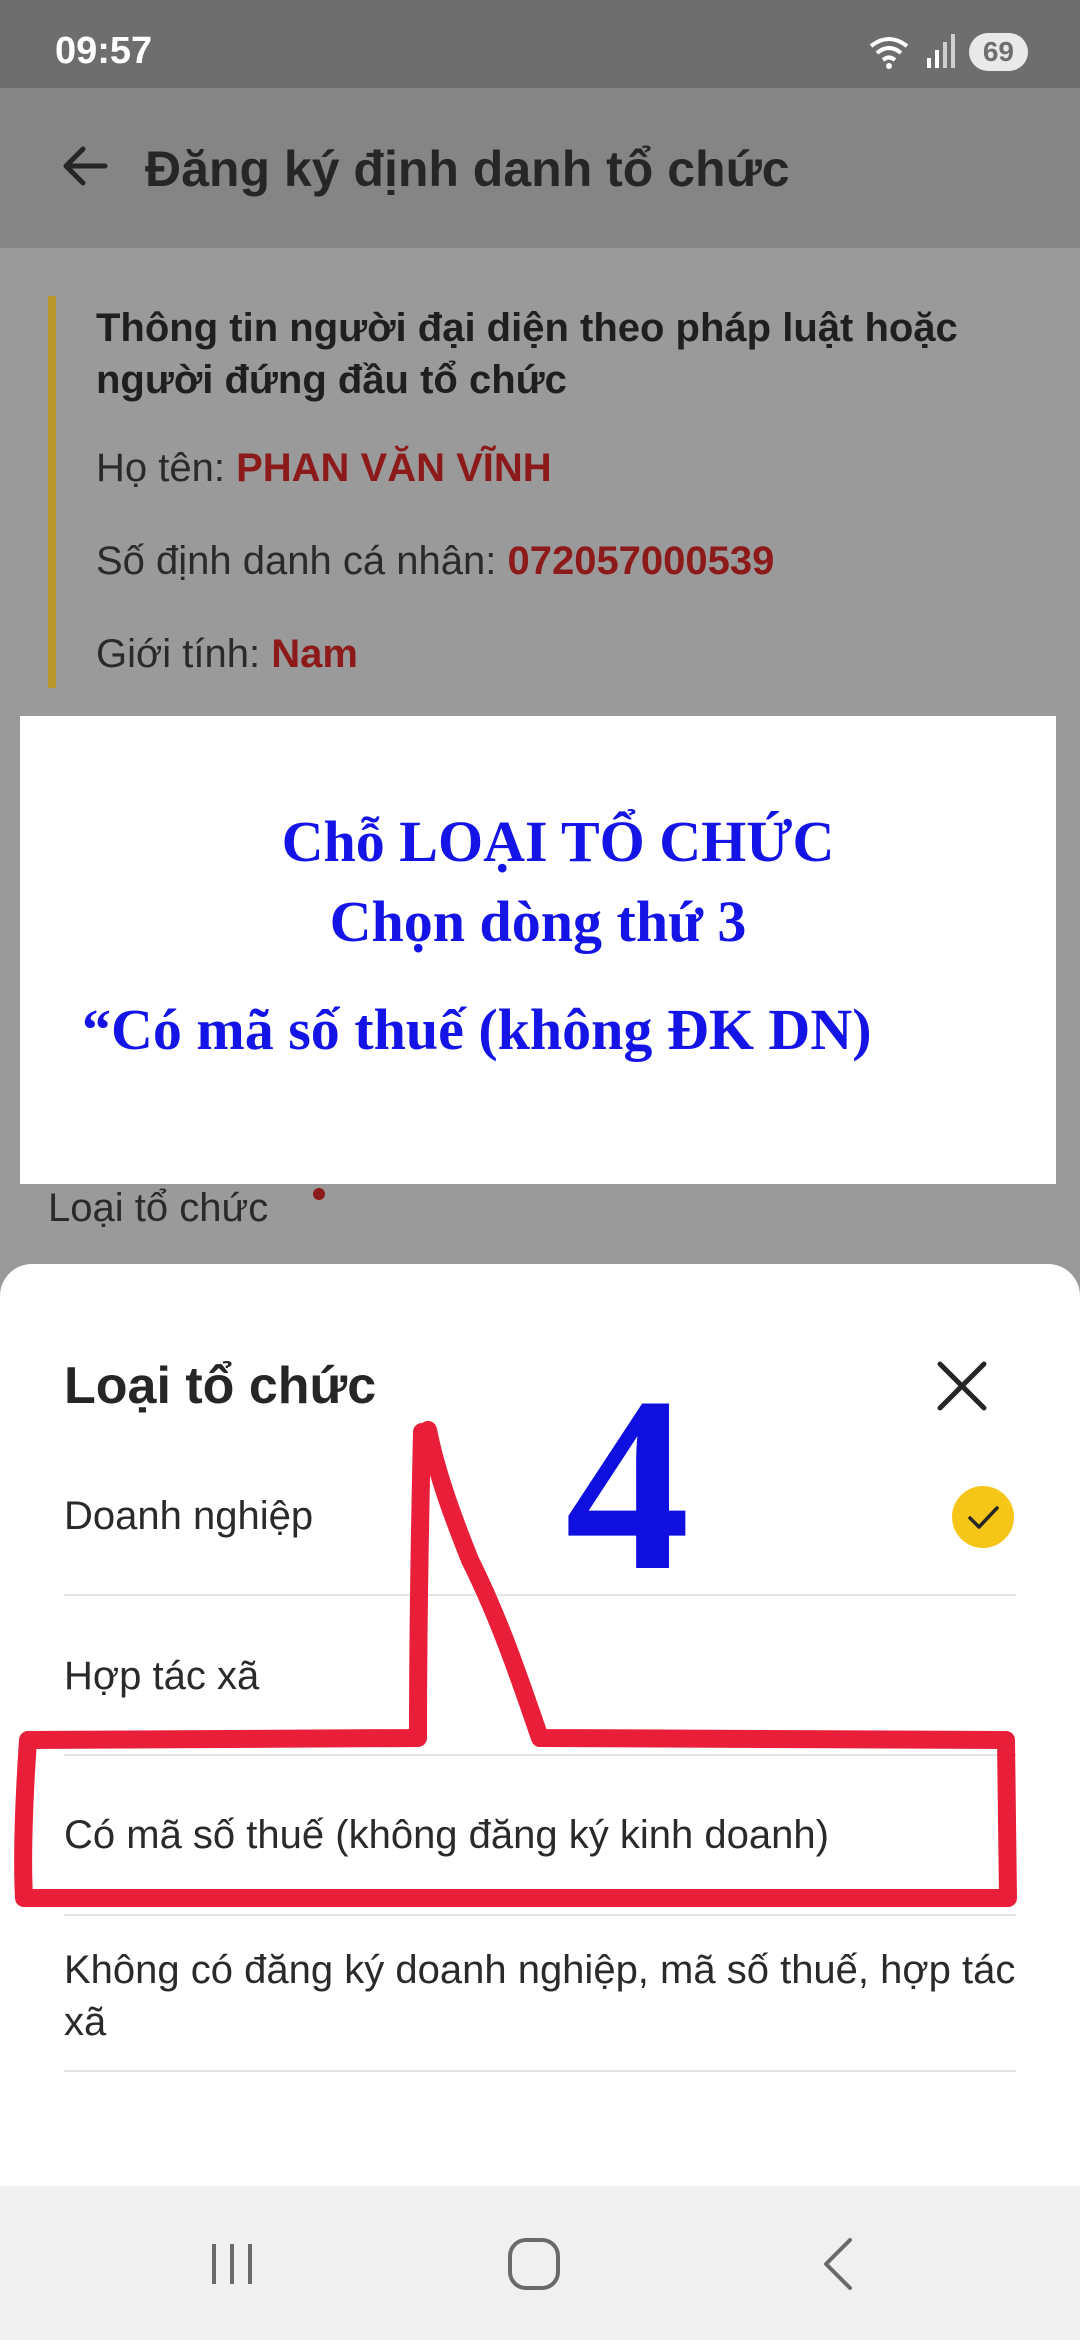  I want to click on arrow-left-icon, so click(85, 166).